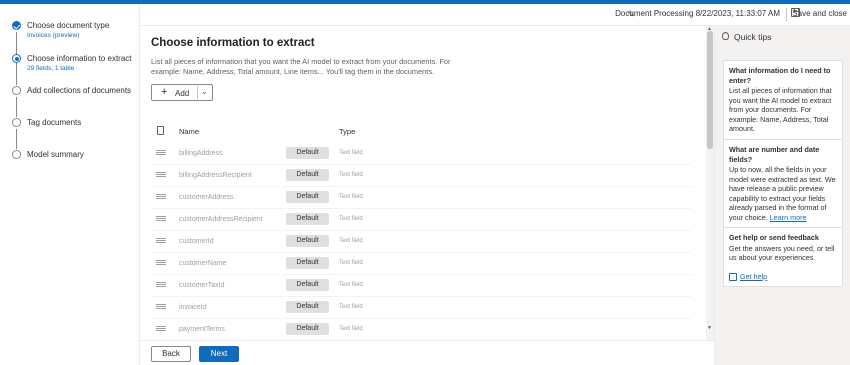 The width and height of the screenshot is (850, 365). What do you see at coordinates (788, 217) in the screenshot?
I see `learn-more-link: Learn more` at bounding box center [788, 217].